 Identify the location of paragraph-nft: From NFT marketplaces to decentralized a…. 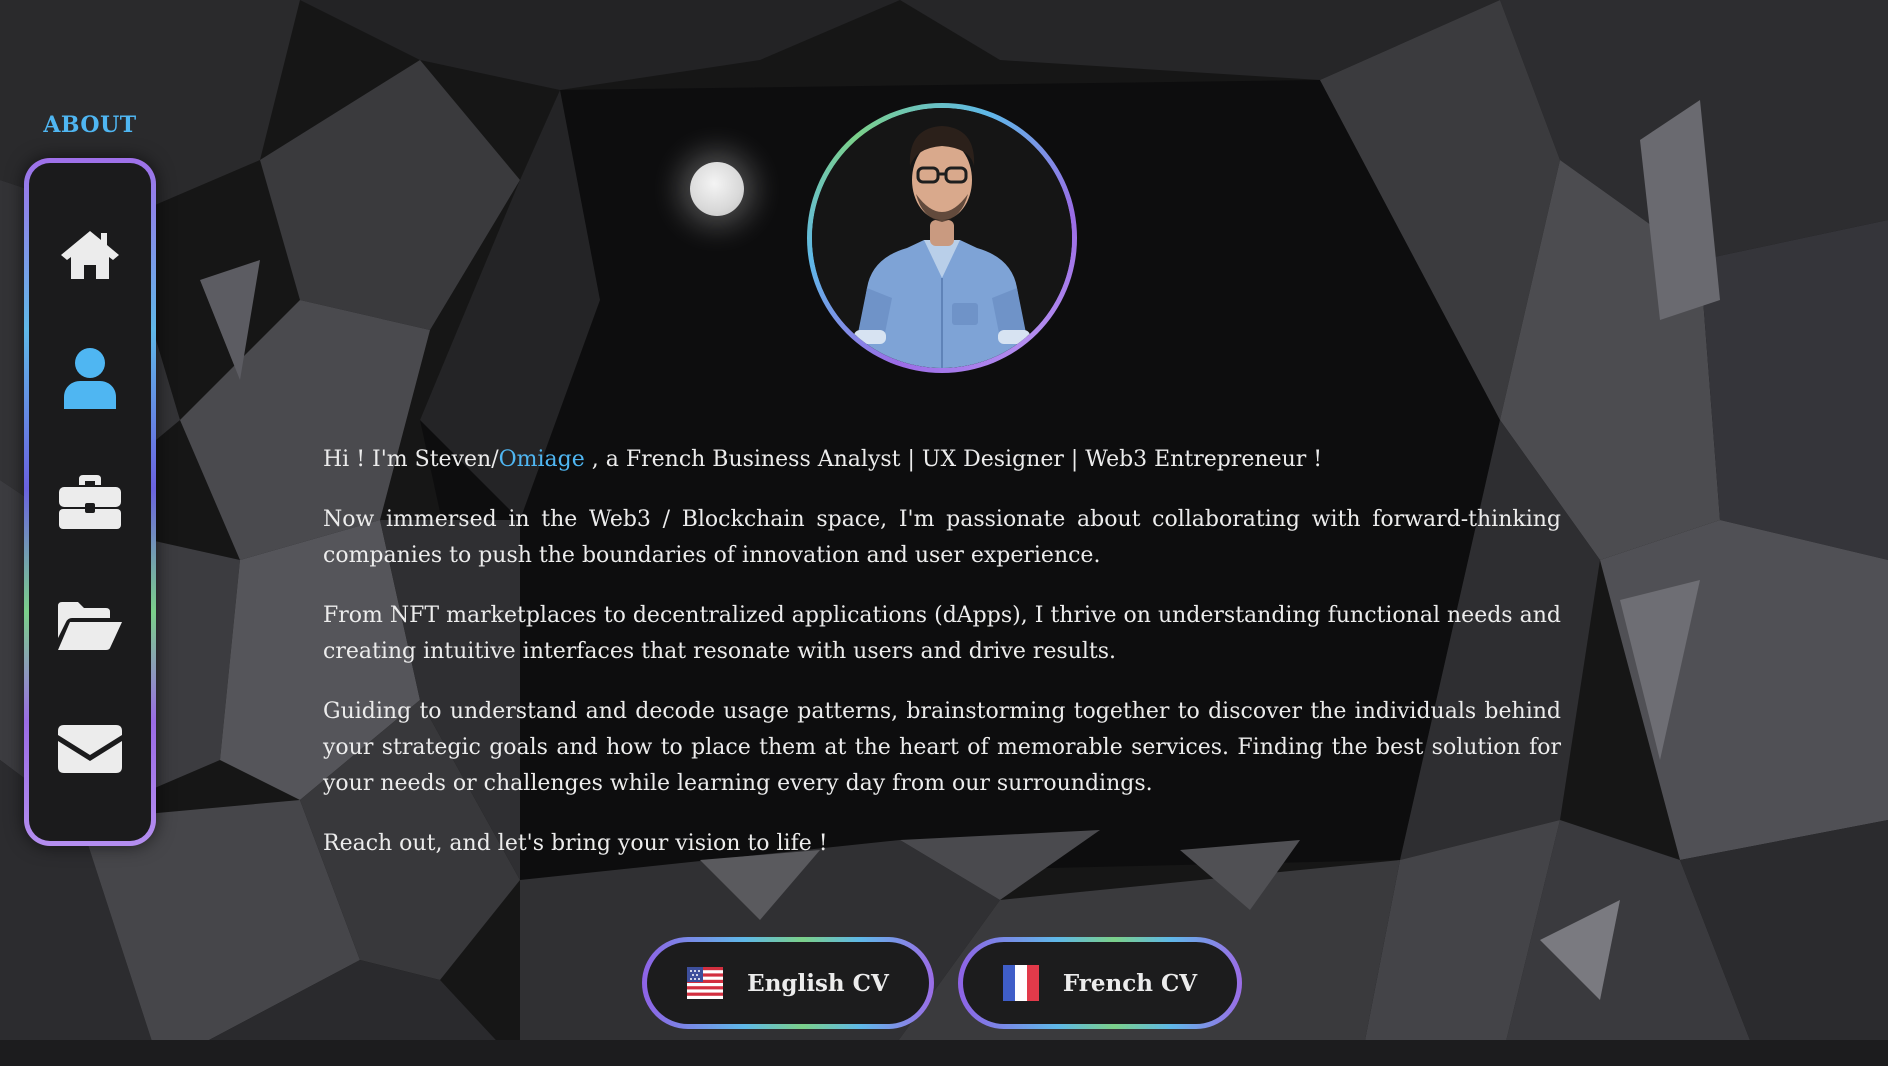
(942, 633).